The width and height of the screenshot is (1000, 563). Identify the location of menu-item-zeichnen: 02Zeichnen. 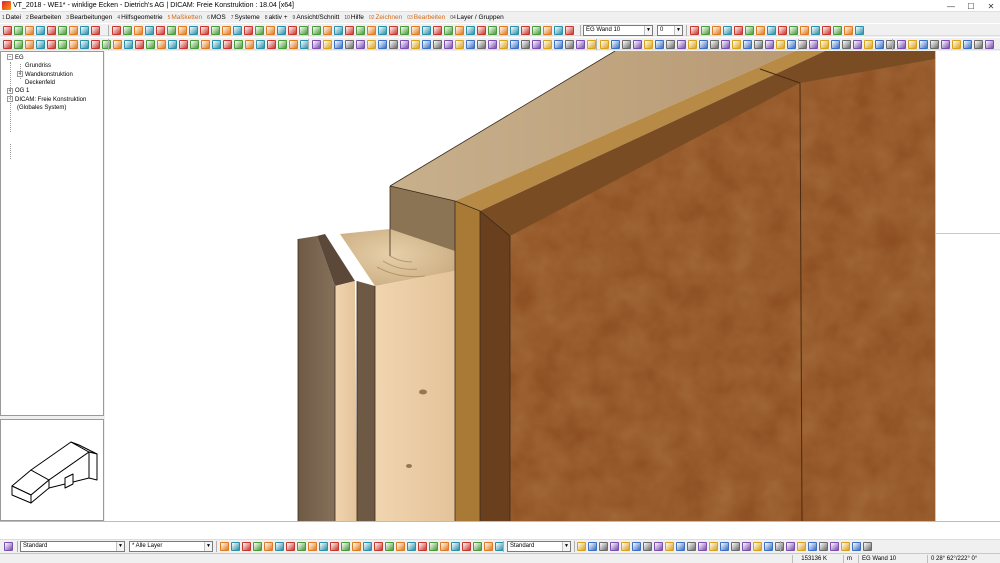
(385, 17).